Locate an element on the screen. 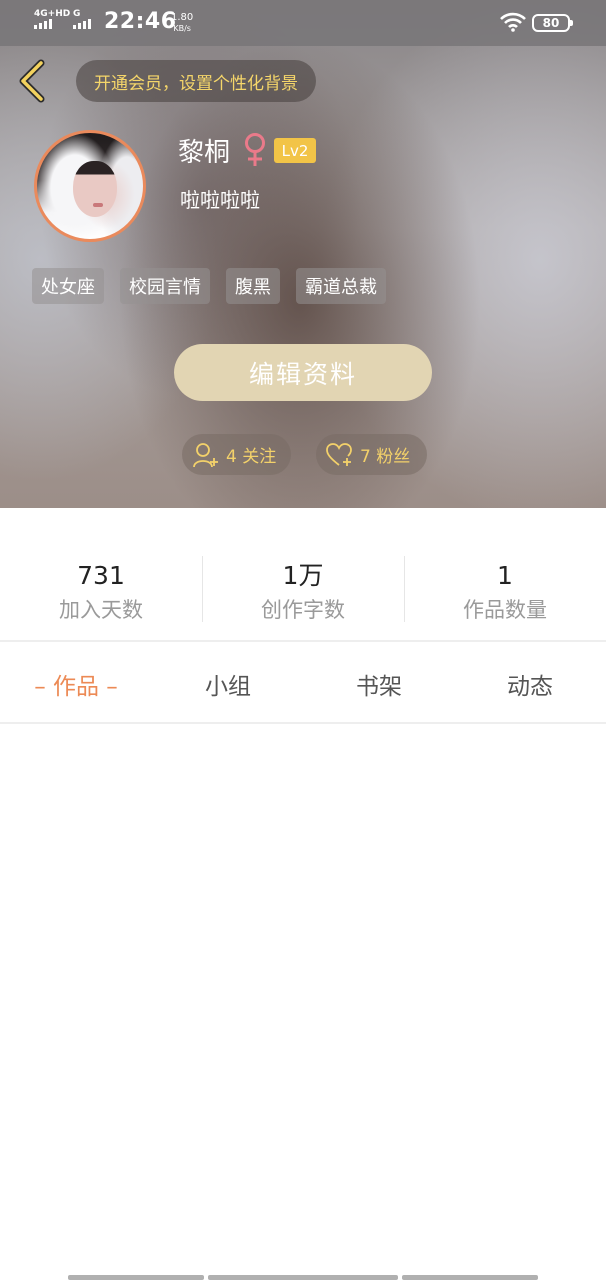  follow-person-icon is located at coordinates (205, 454).